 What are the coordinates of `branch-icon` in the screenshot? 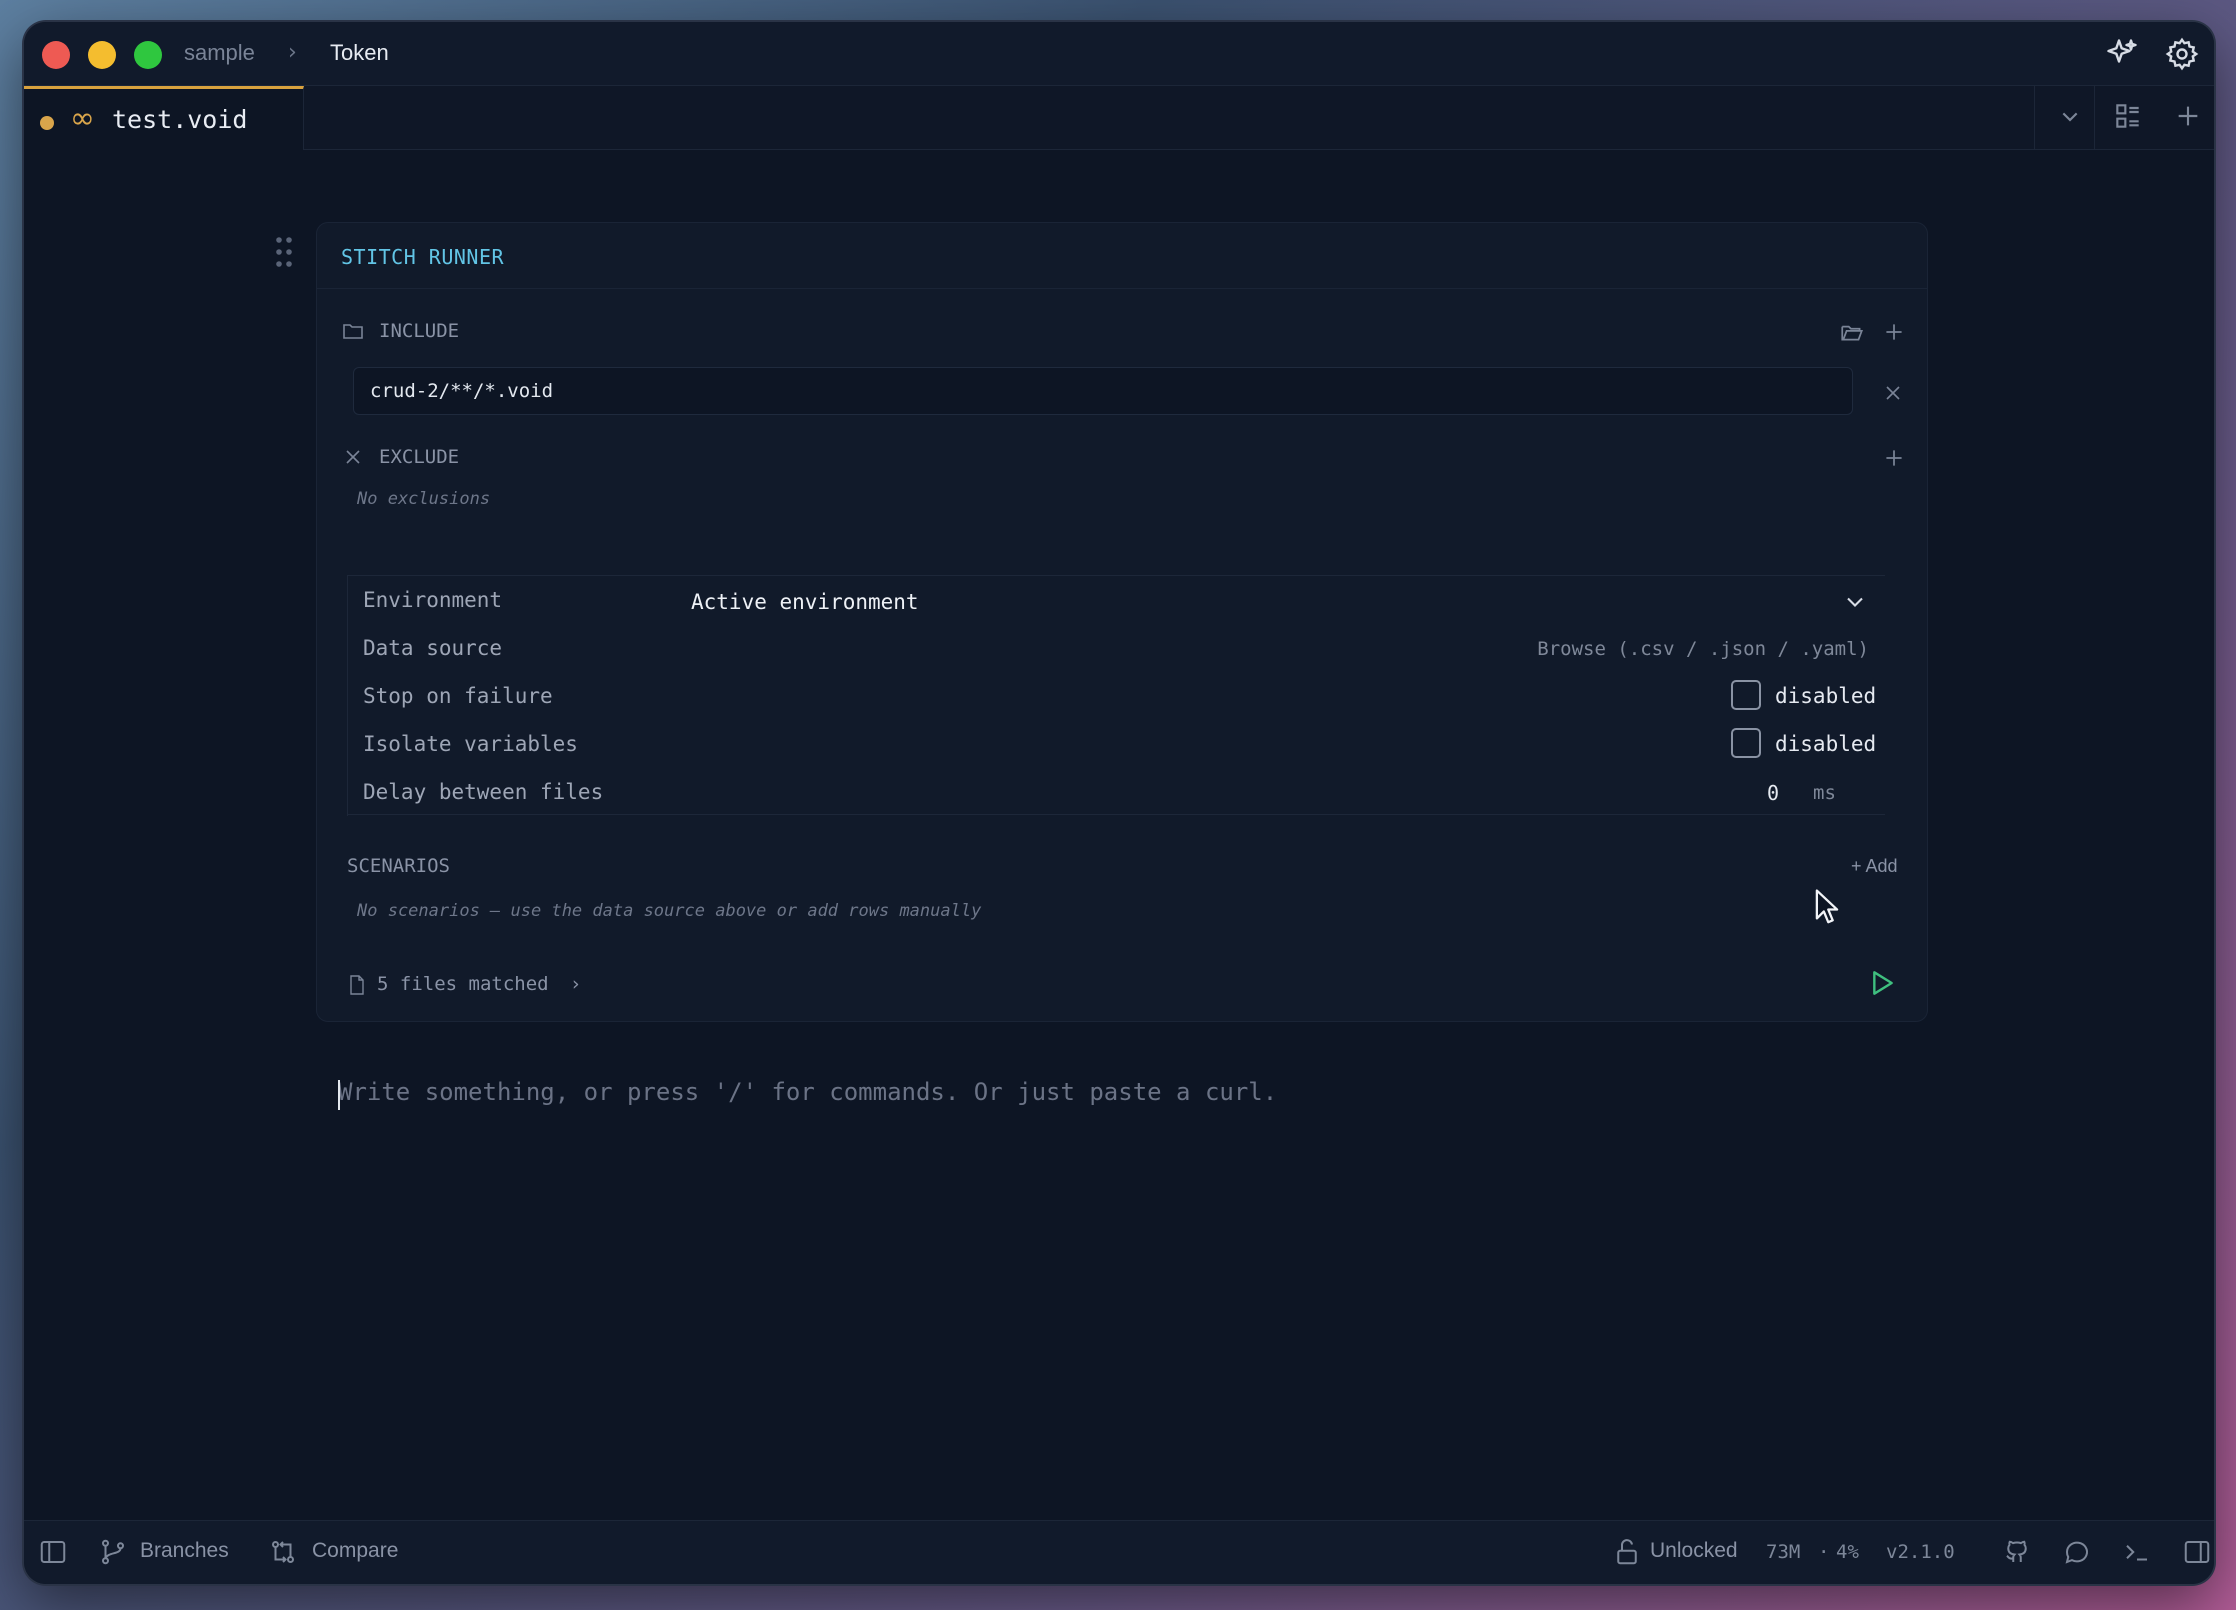 It's located at (113, 1552).